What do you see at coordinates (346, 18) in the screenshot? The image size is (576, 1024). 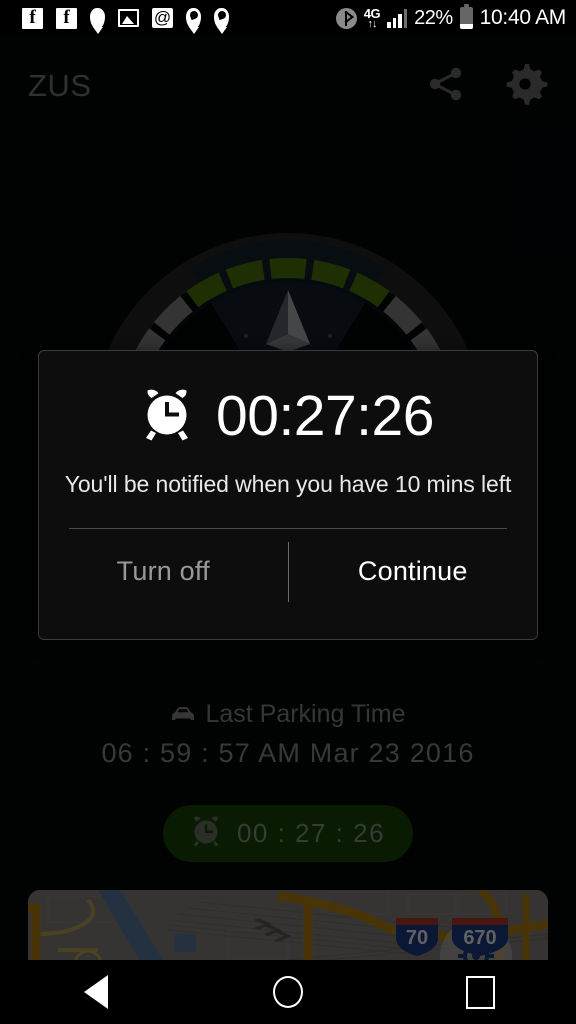 I see `bluetooth-icon` at bounding box center [346, 18].